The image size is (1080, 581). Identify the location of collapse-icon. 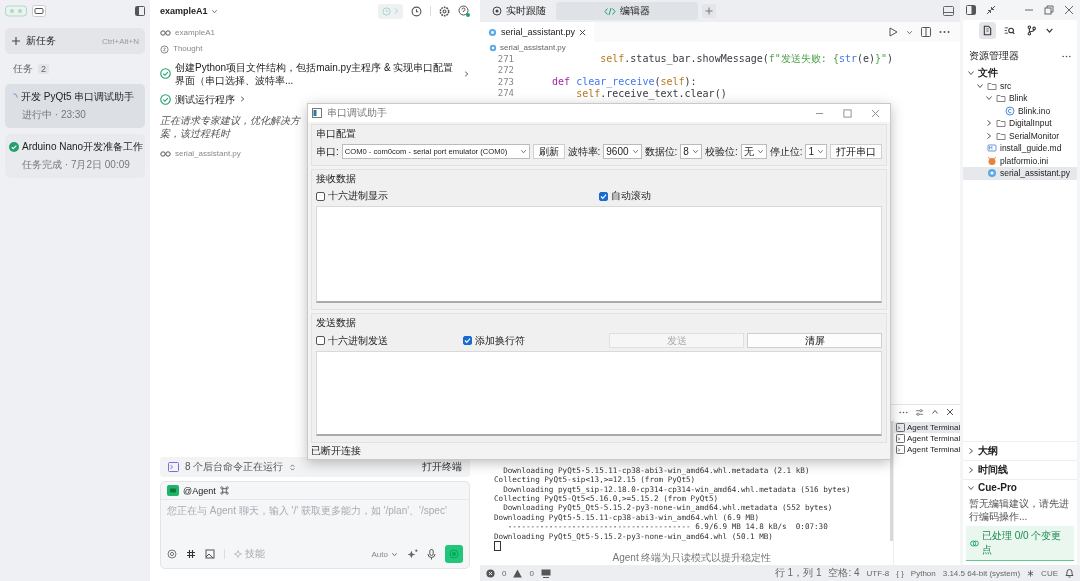
(991, 10).